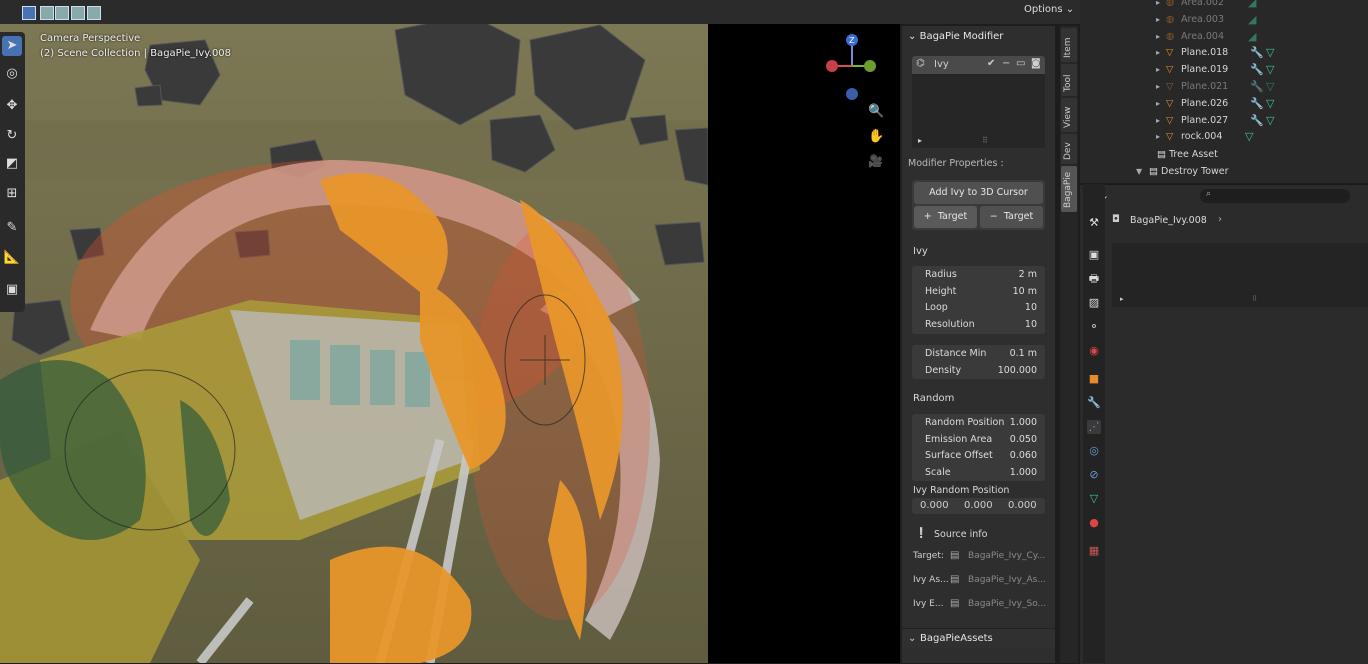 This screenshot has width=1368, height=664. What do you see at coordinates (934, 505) in the screenshot?
I see `ivy-random-x-field: 0.000` at bounding box center [934, 505].